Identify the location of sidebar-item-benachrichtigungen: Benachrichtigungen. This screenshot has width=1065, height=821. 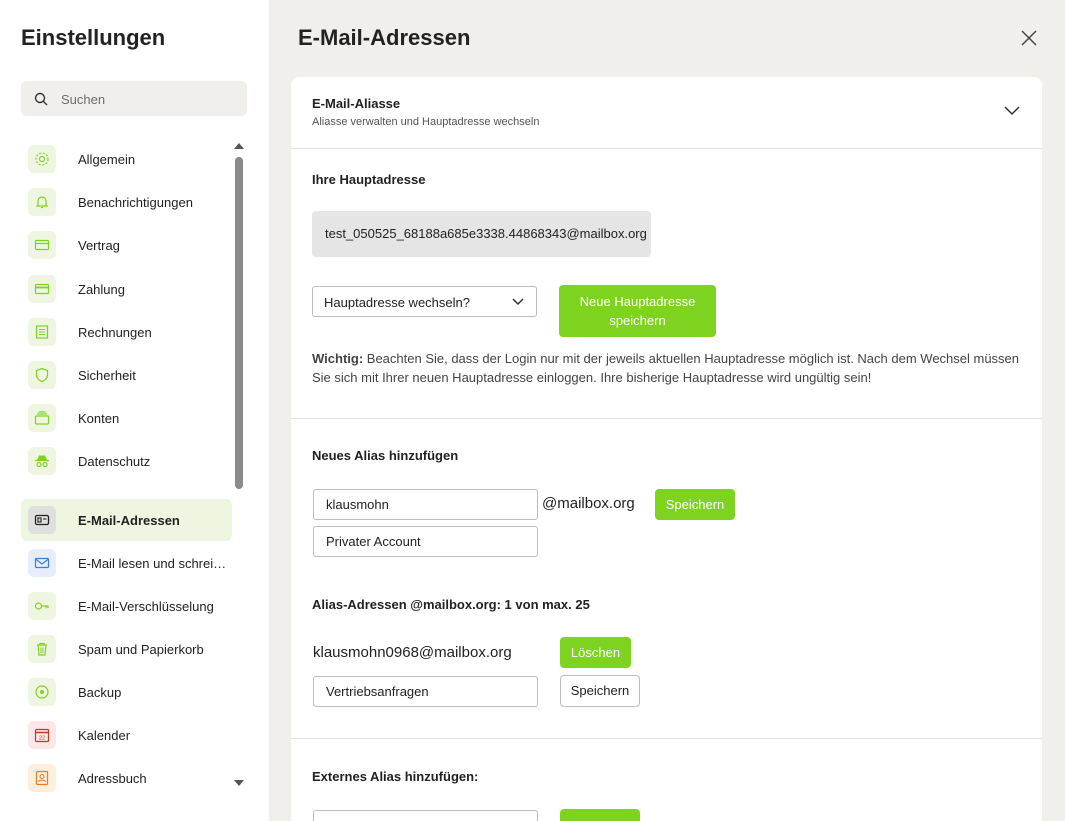
(126, 202).